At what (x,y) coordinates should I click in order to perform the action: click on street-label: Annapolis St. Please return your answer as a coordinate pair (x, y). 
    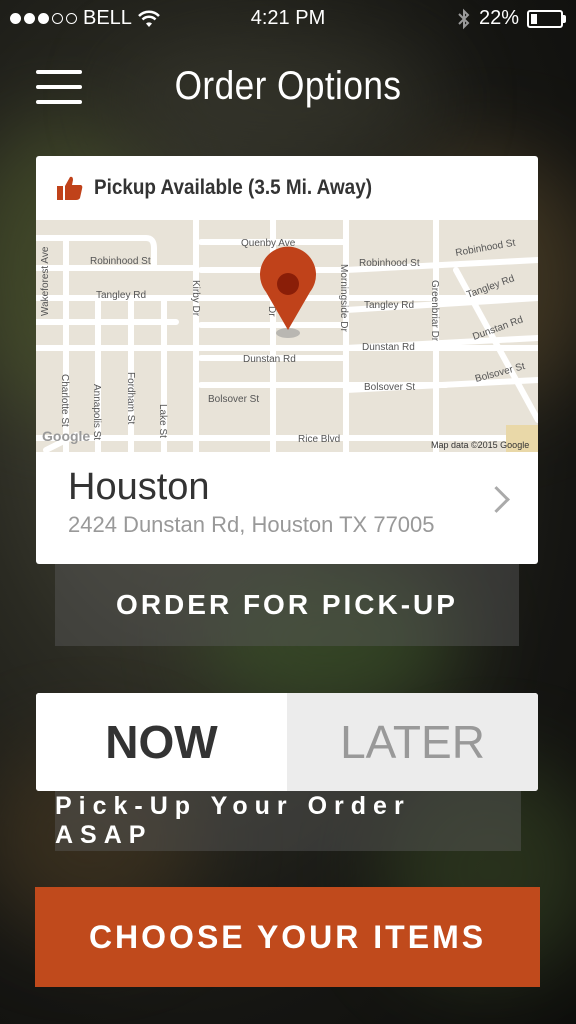
    Looking at the image, I should click on (96, 412).